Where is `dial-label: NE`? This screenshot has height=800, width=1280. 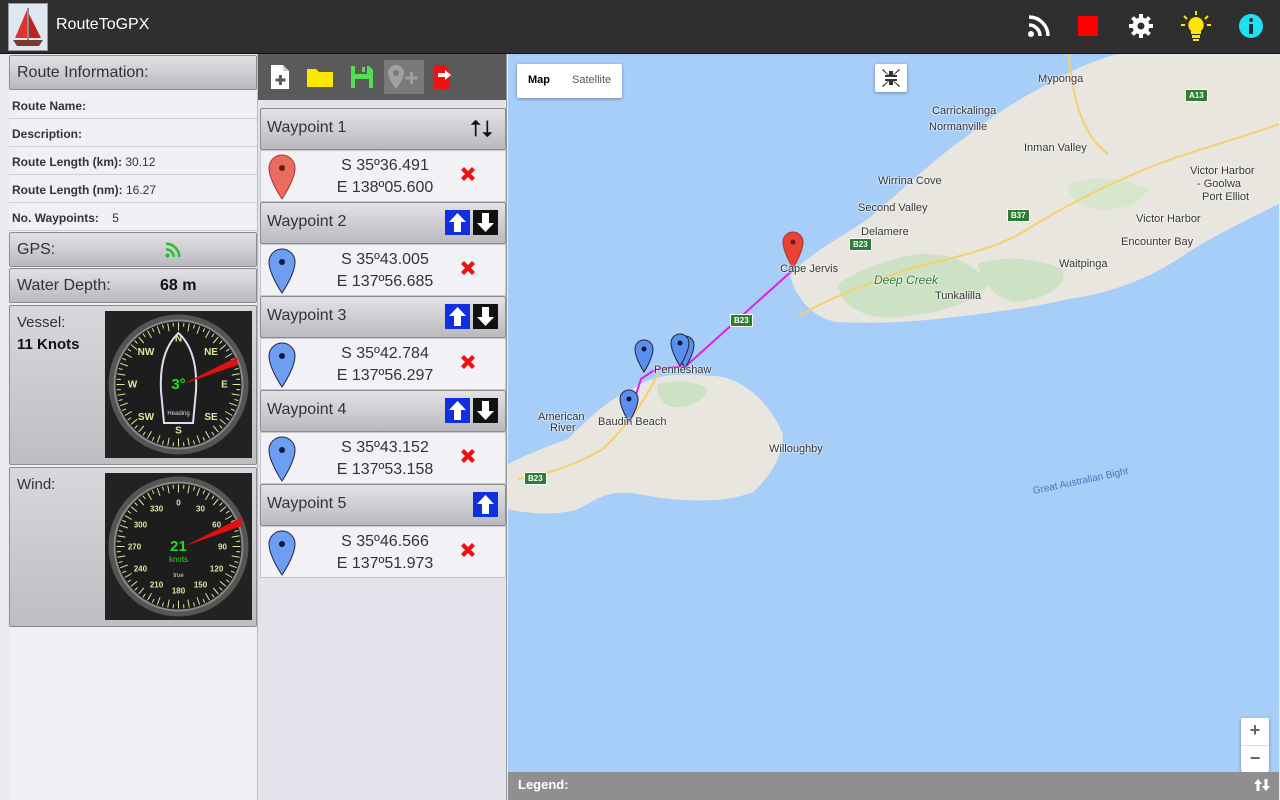 dial-label: NE is located at coordinates (211, 352).